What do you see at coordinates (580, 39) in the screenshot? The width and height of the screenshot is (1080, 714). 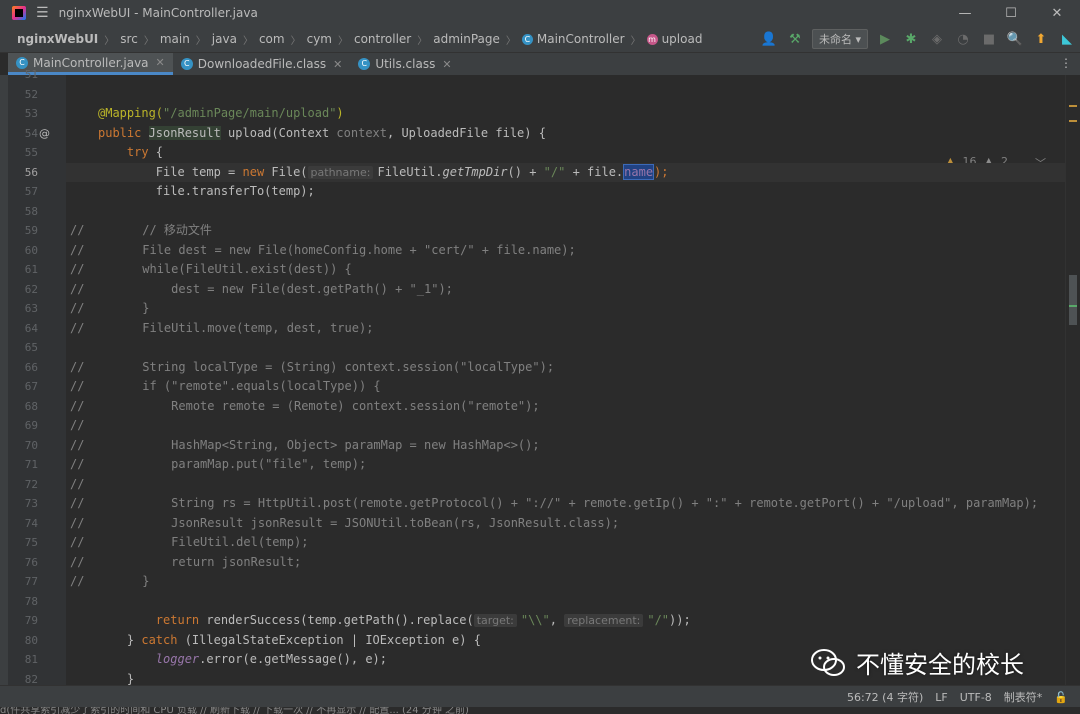 I see `breadcrumb-label: MainController` at bounding box center [580, 39].